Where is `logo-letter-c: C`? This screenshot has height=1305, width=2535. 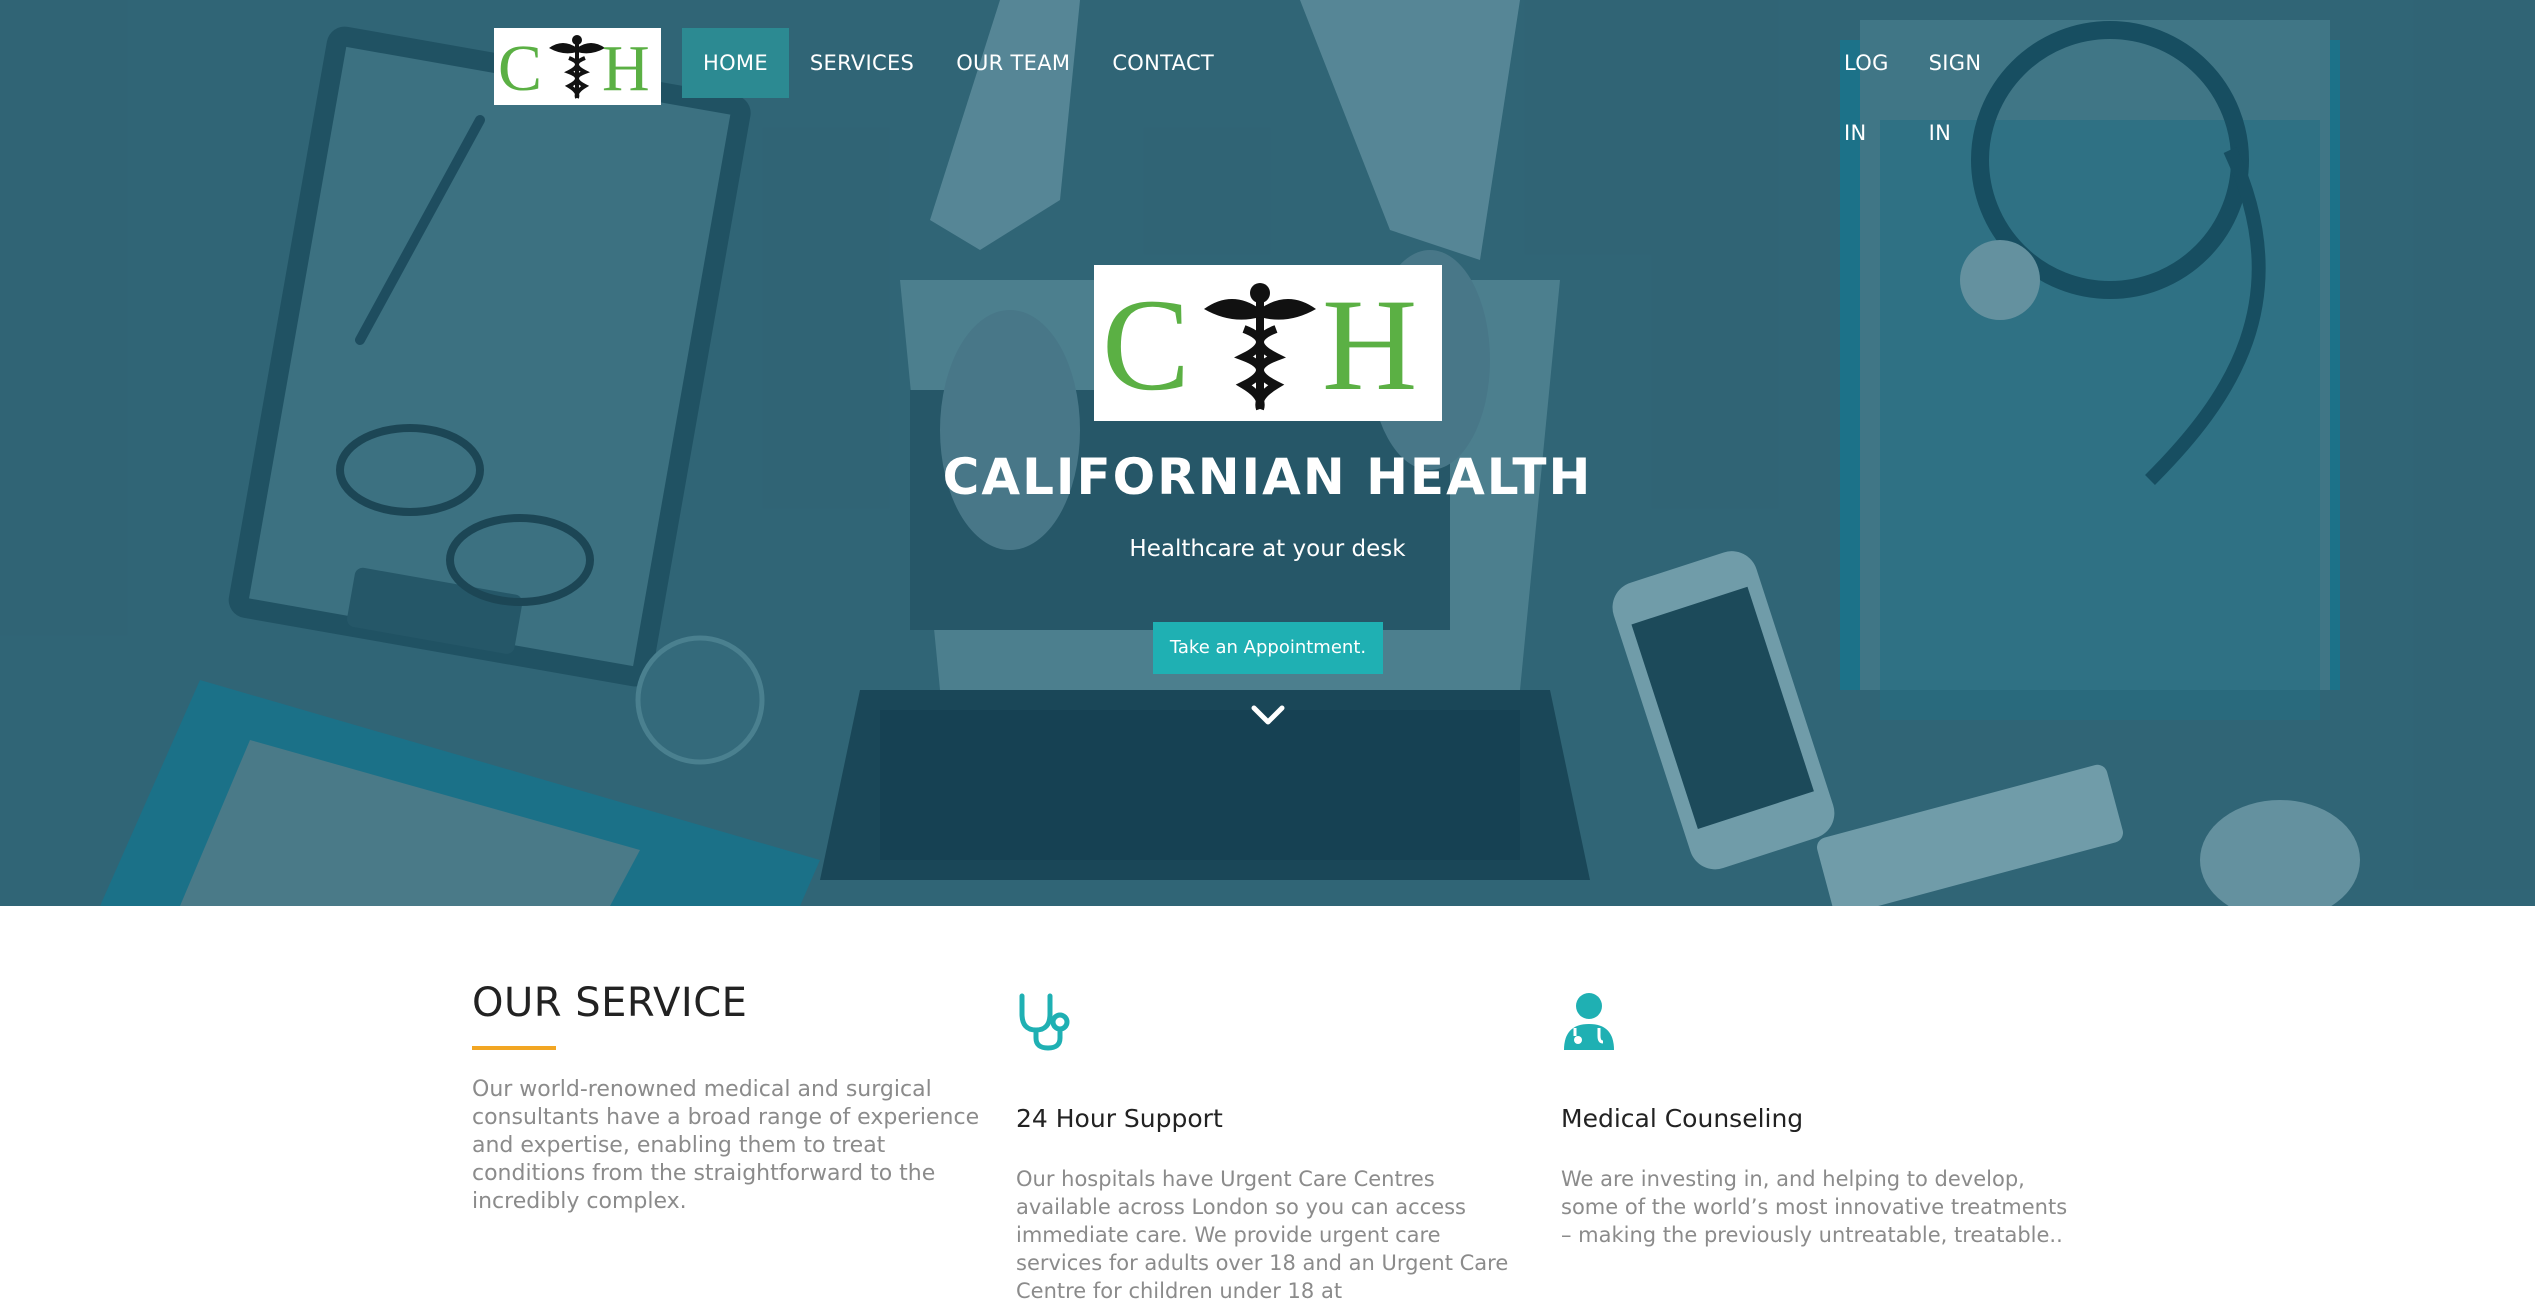
logo-letter-c: C is located at coordinates (520, 68).